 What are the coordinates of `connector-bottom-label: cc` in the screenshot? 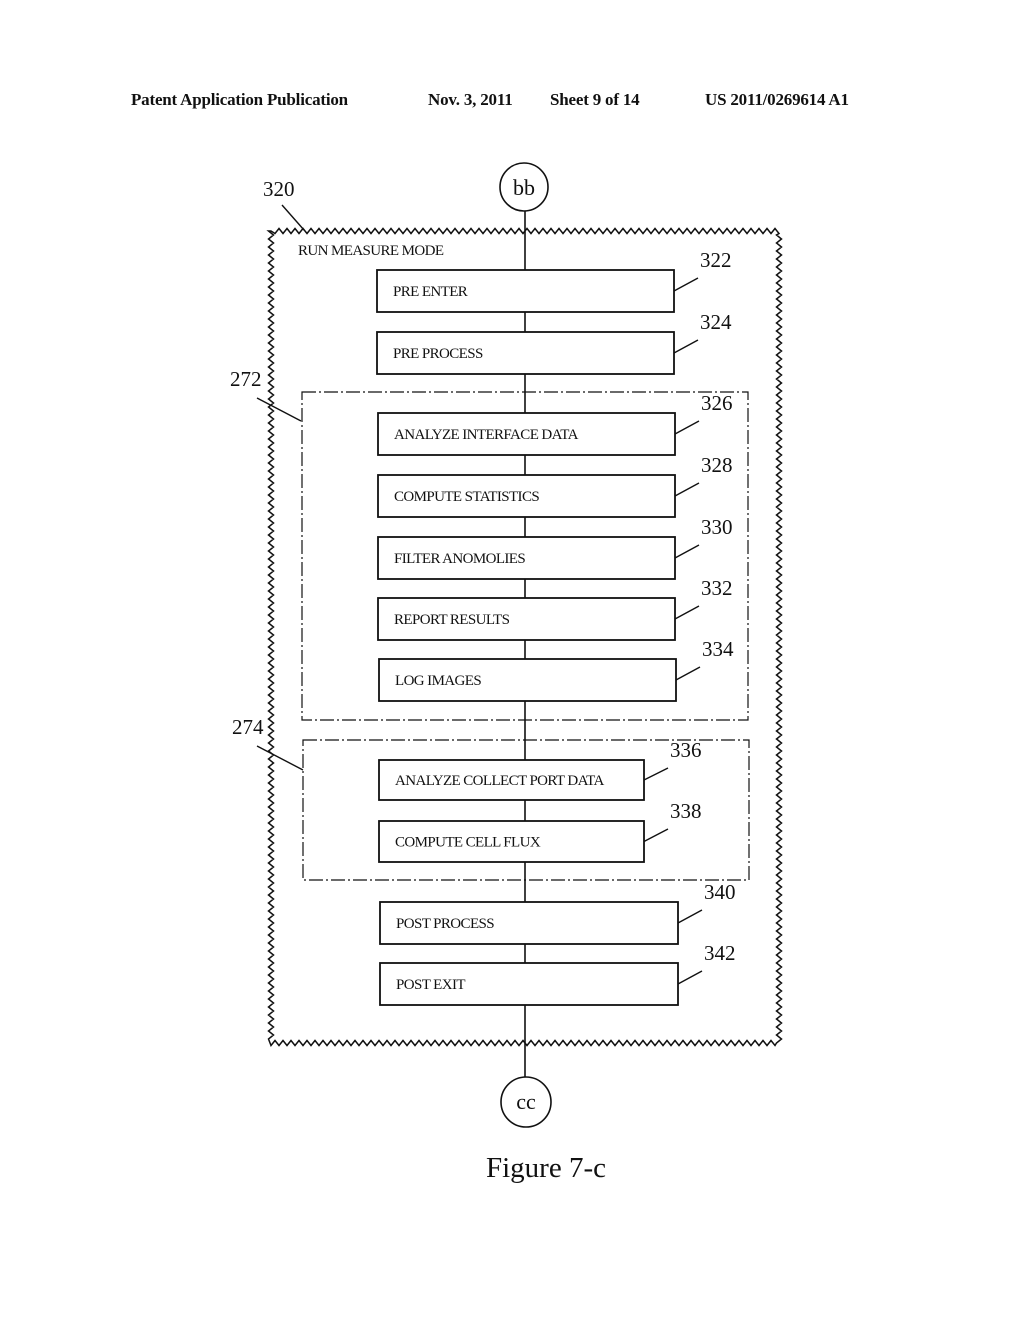 It's located at (526, 1101).